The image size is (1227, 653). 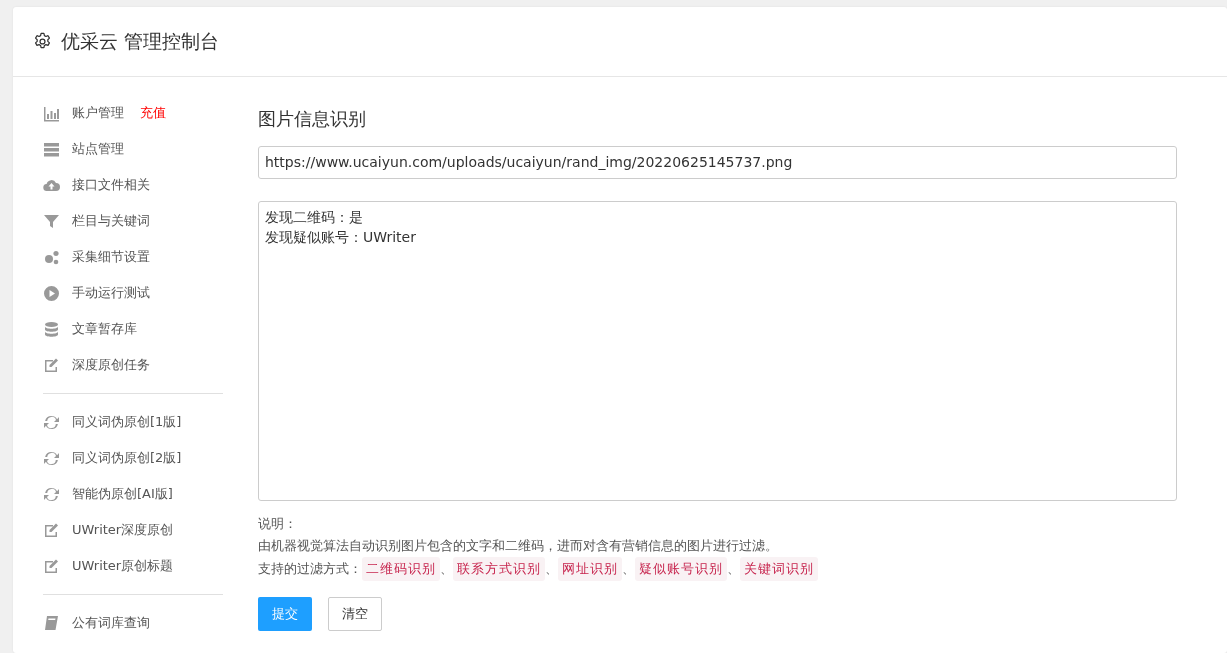 What do you see at coordinates (51, 113) in the screenshot?
I see `chart-icon` at bounding box center [51, 113].